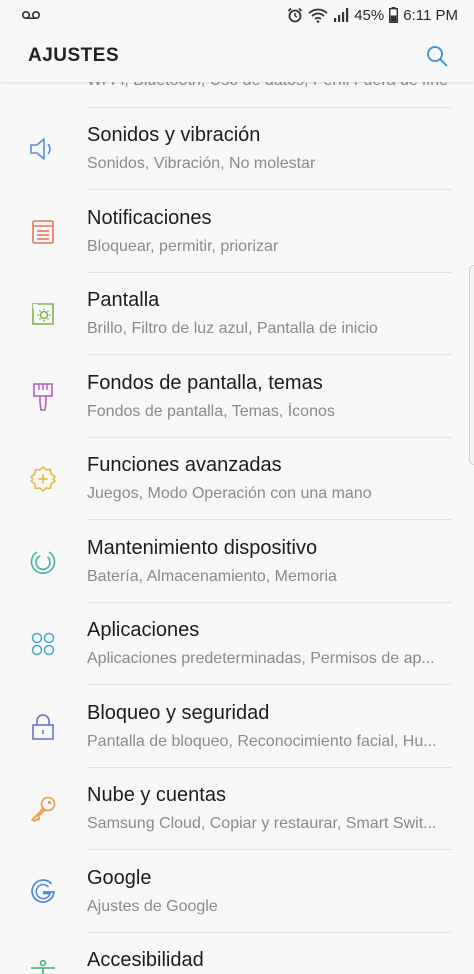  Describe the element at coordinates (237, 892) in the screenshot. I see `settings-item-google: Google Ajustes de Google` at that location.